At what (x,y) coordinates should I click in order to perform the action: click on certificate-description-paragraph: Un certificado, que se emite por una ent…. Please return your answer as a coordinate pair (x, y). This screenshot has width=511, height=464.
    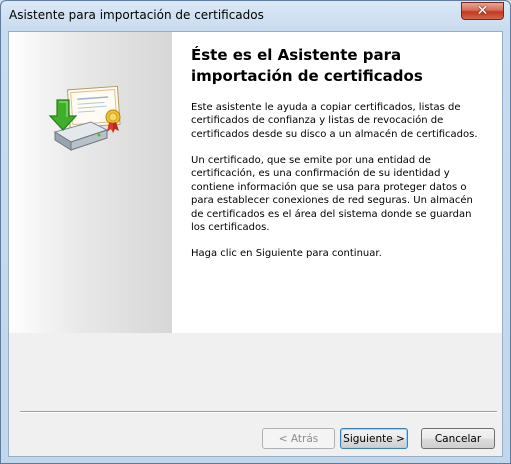
    Looking at the image, I should click on (332, 194).